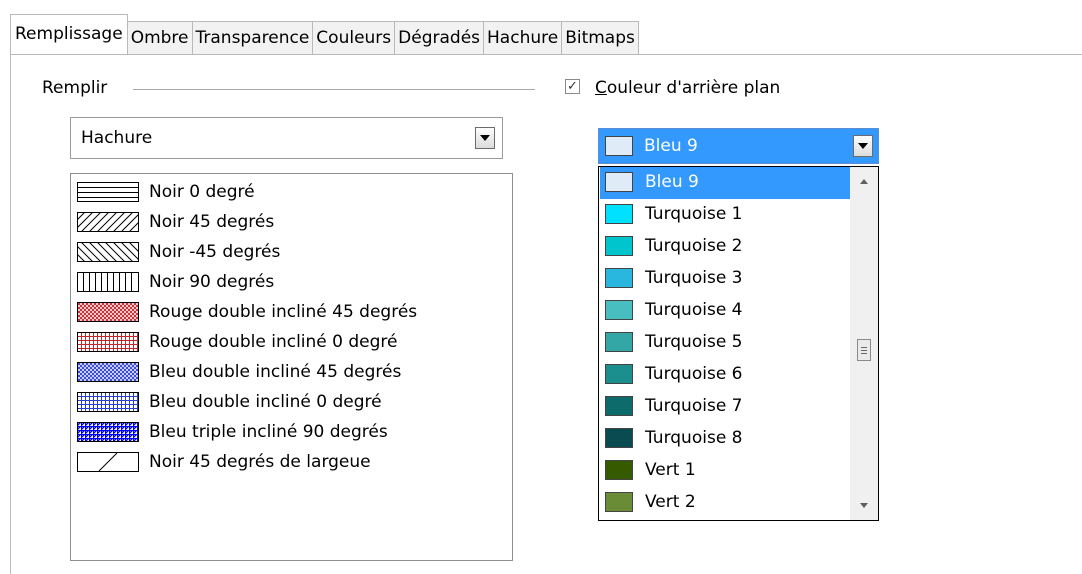 This screenshot has width=1082, height=574. I want to click on color-option: Turquoise 6, so click(725, 375).